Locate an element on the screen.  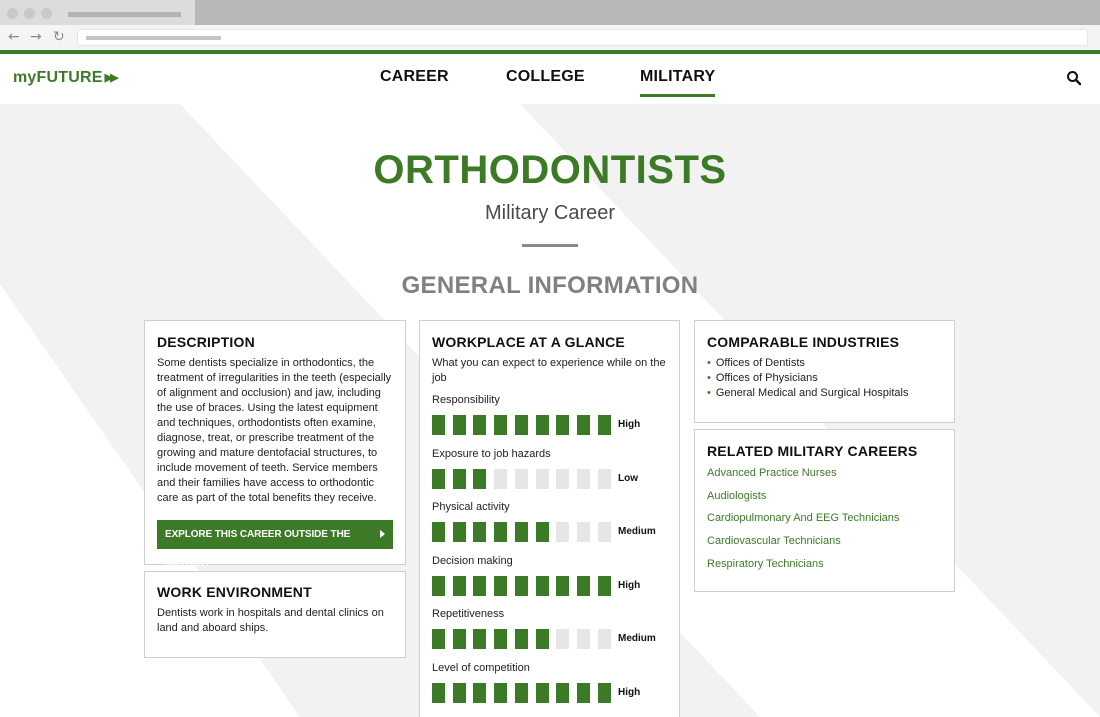
work-environment-title: WORK ENVIRONMENT is located at coordinates (234, 592).